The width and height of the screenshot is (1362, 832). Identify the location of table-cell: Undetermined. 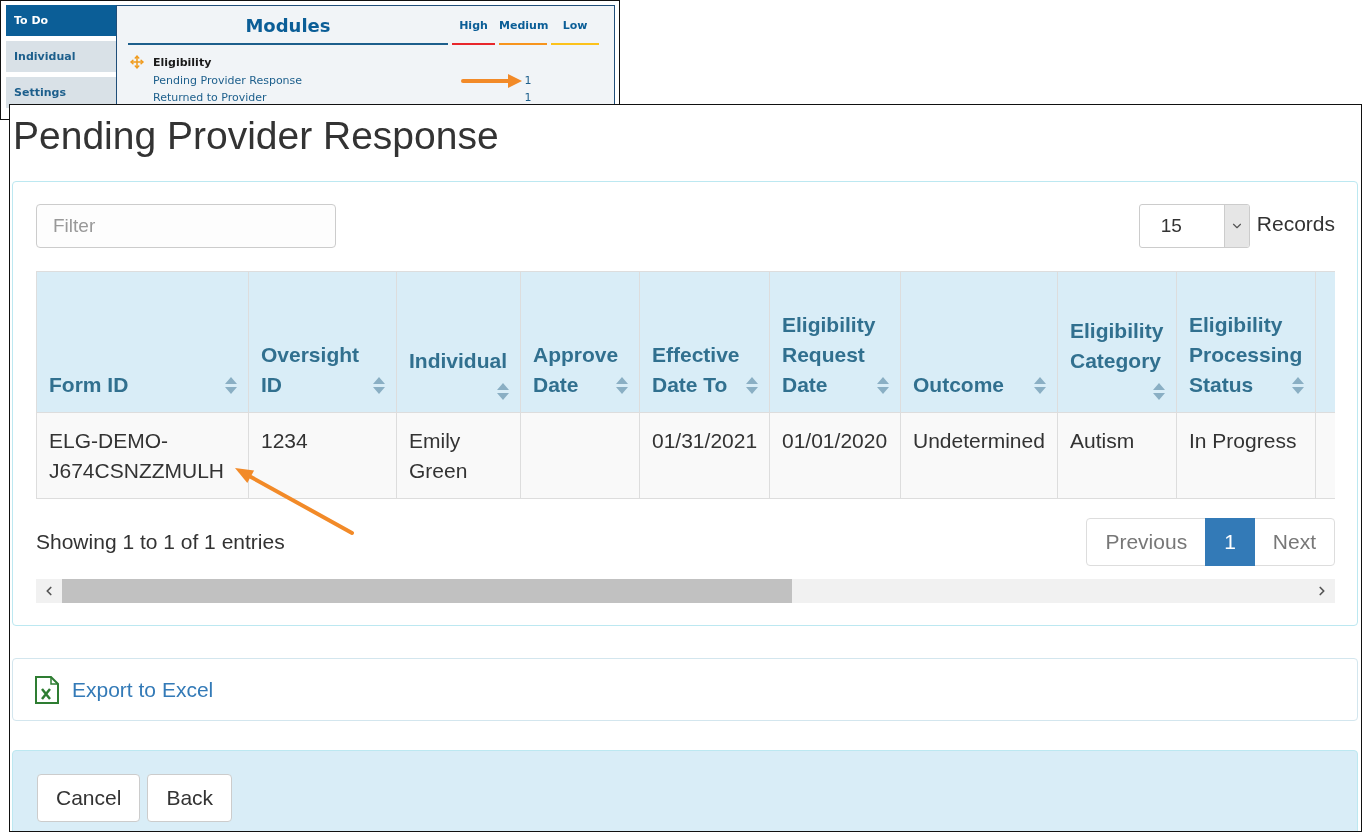
(979, 455).